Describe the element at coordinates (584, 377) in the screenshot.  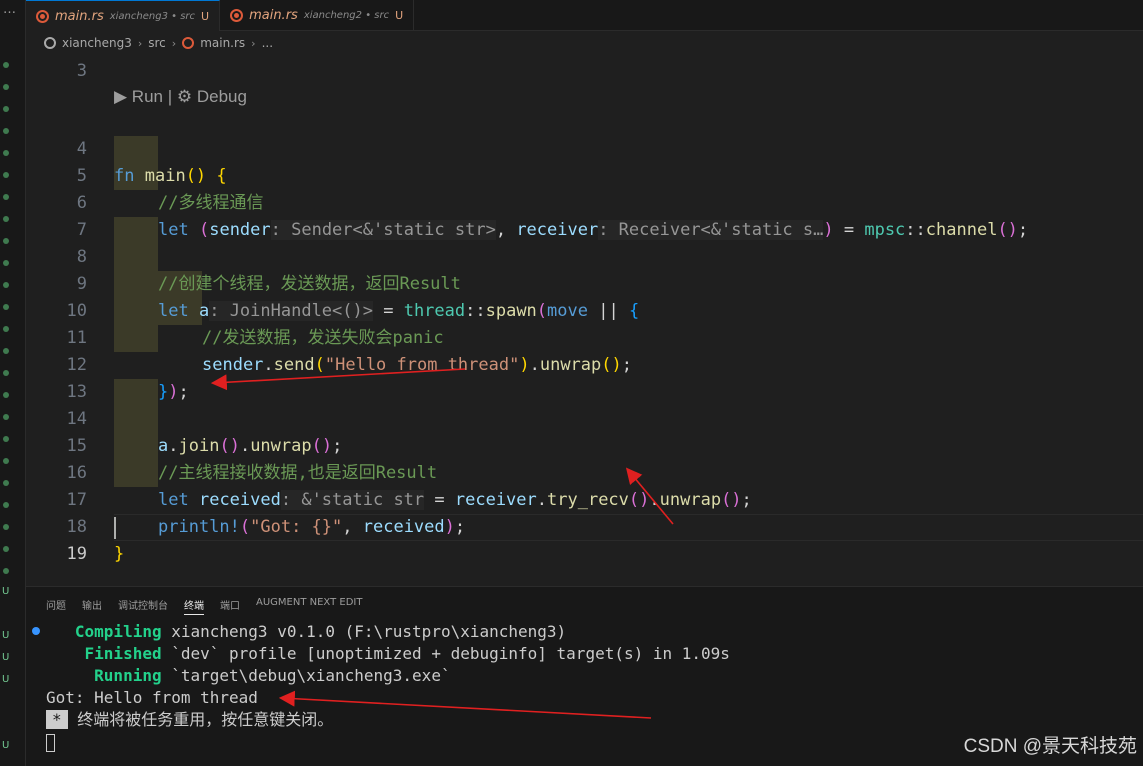
I see `code-line: 13` at that location.